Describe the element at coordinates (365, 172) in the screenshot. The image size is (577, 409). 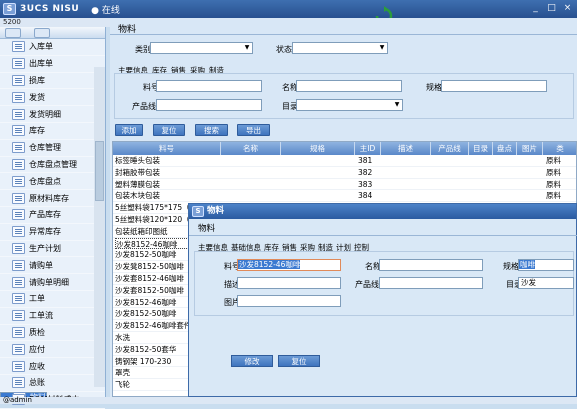
I see `cell-id: 382` at that location.